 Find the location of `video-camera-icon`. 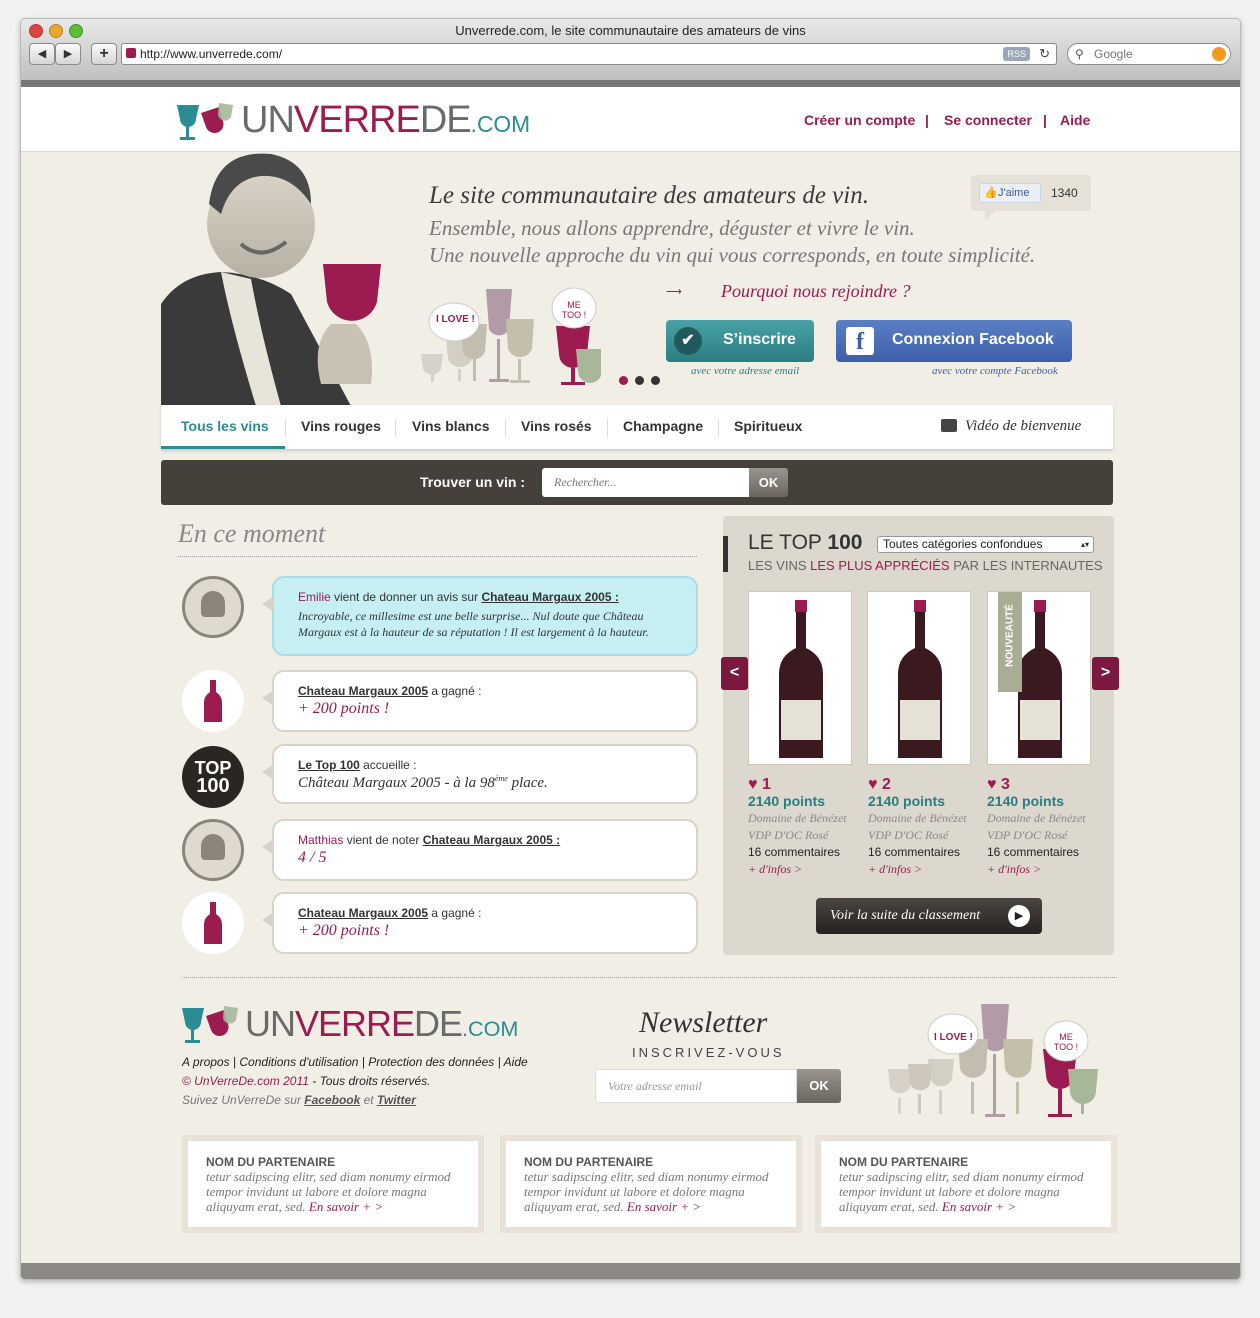

video-camera-icon is located at coordinates (949, 425).